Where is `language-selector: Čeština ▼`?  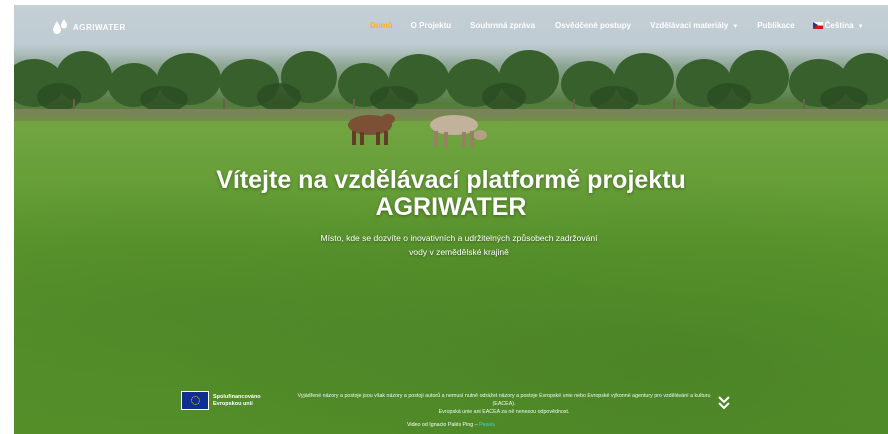
language-selector: Čeština ▼ is located at coordinates (838, 25).